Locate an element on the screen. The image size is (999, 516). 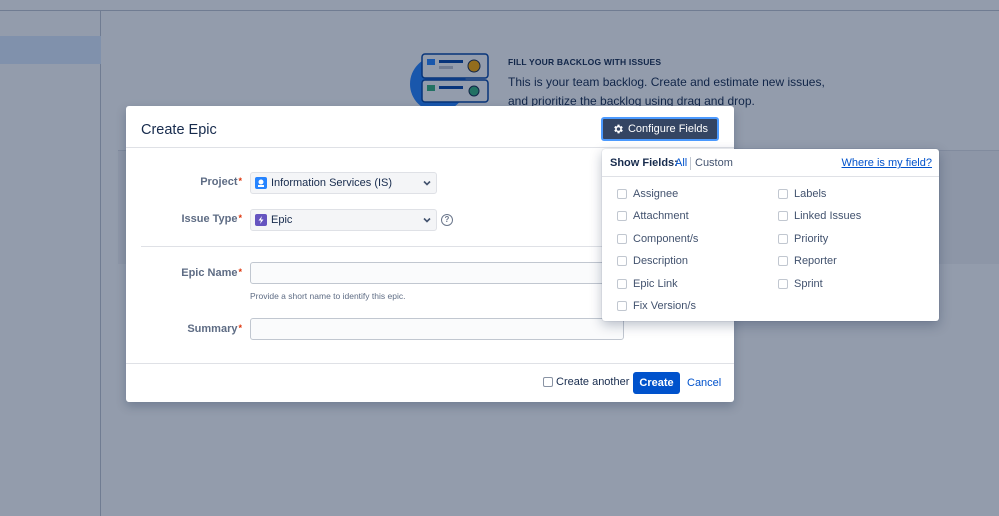
field-option-label: Fix Version/s is located at coordinates (664, 306).